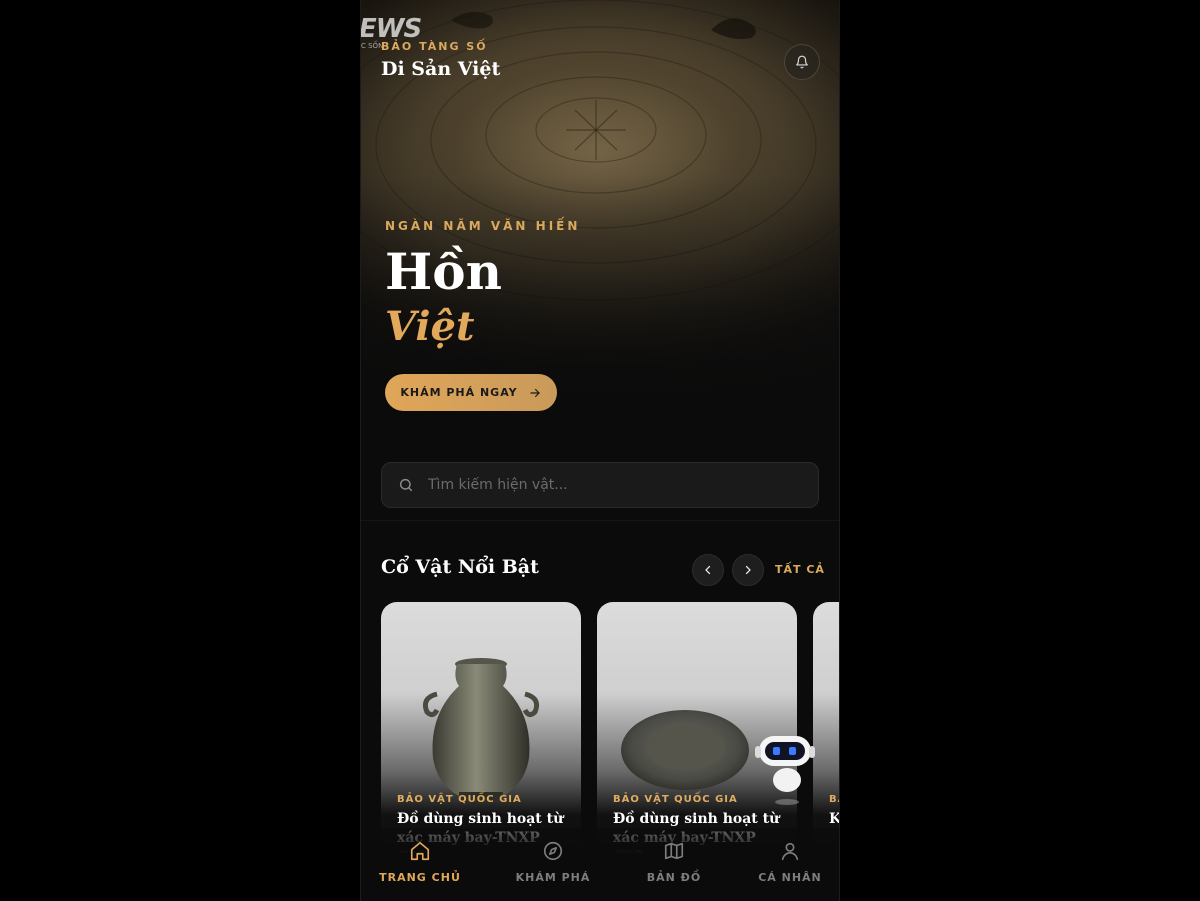  Describe the element at coordinates (420, 877) in the screenshot. I see `nav-home-label: TRANG CHỦ` at that location.